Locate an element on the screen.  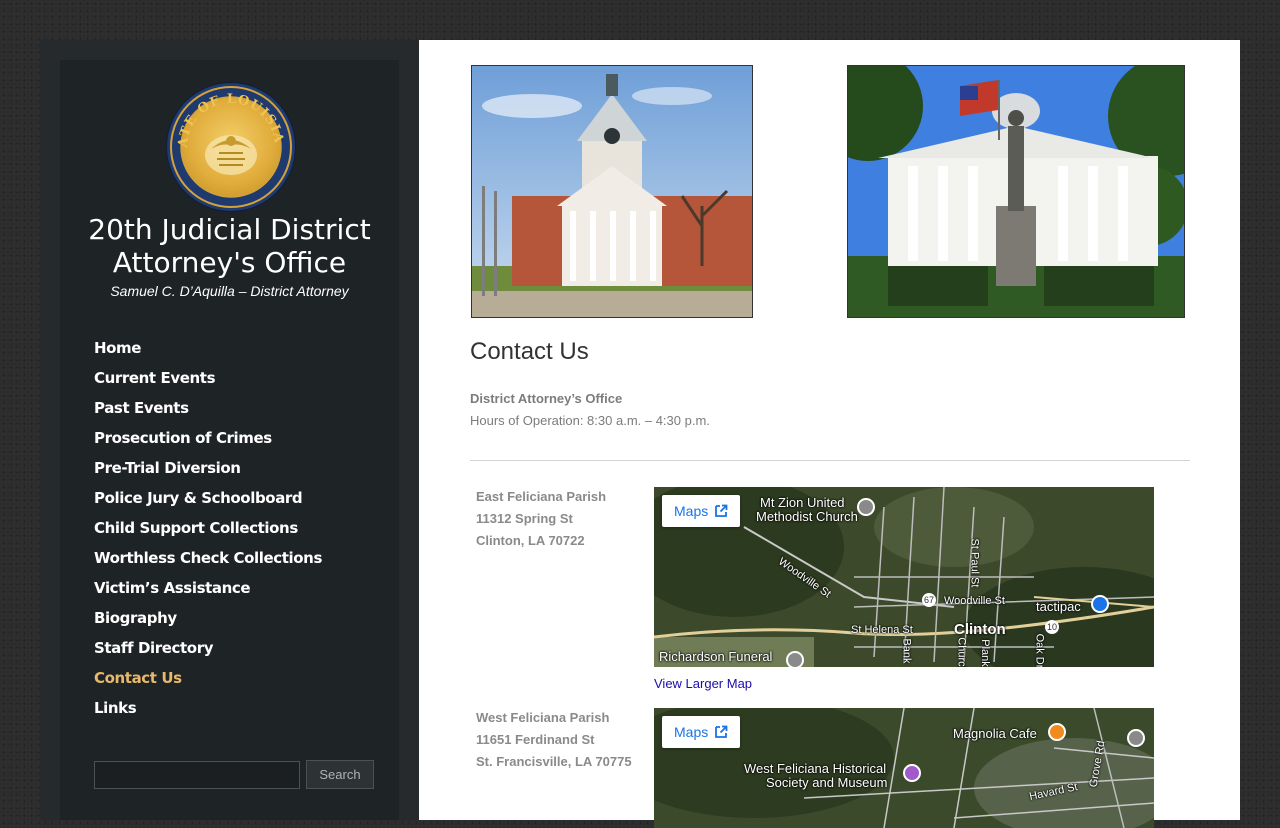
nav-item-home: Home is located at coordinates (208, 352).